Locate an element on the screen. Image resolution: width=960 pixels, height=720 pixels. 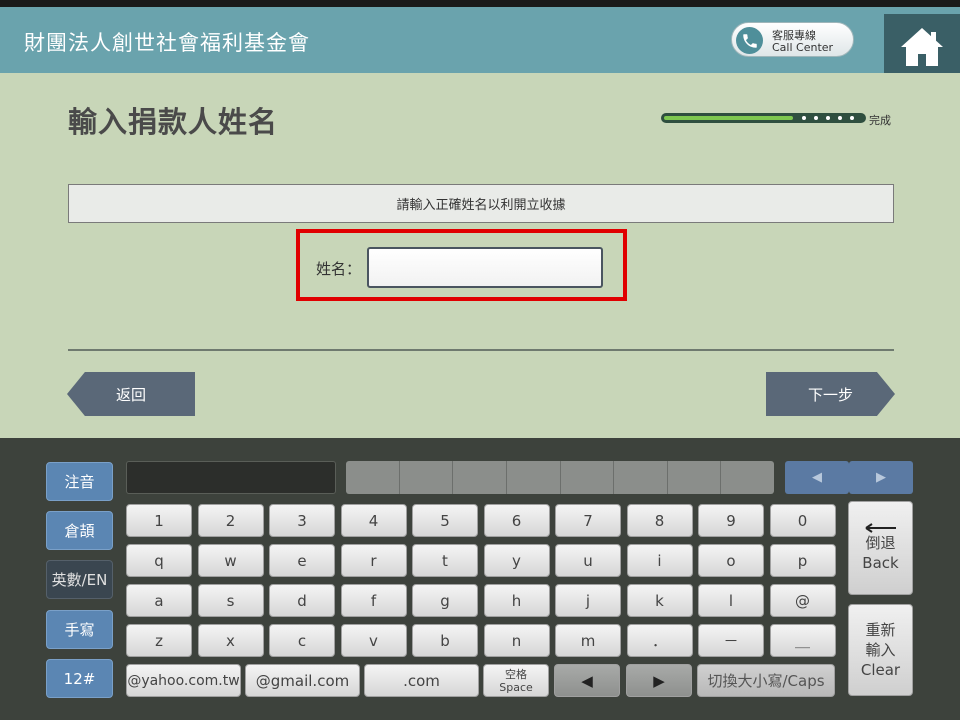
next-button: 下一步 is located at coordinates (830, 394).